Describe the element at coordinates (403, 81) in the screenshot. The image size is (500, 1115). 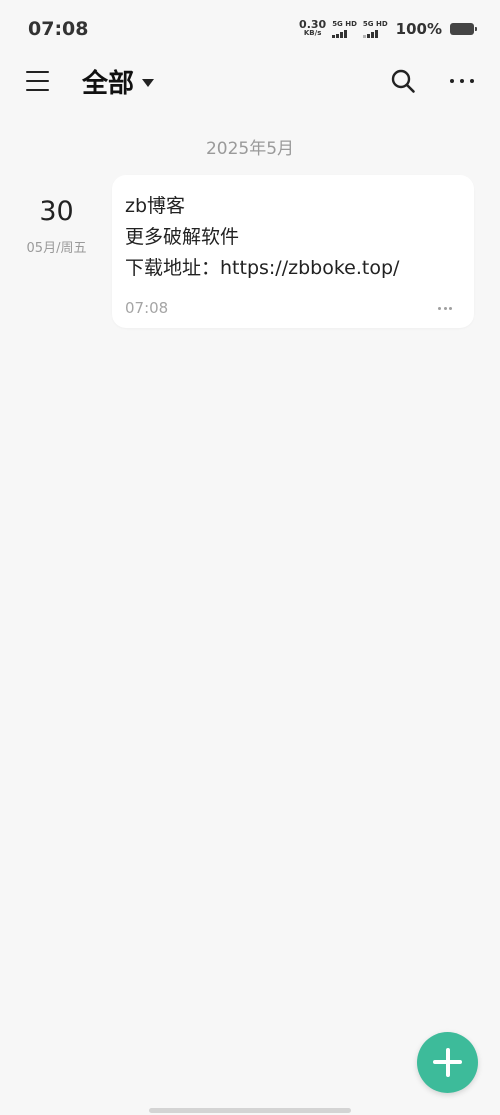
I see `search-icon` at that location.